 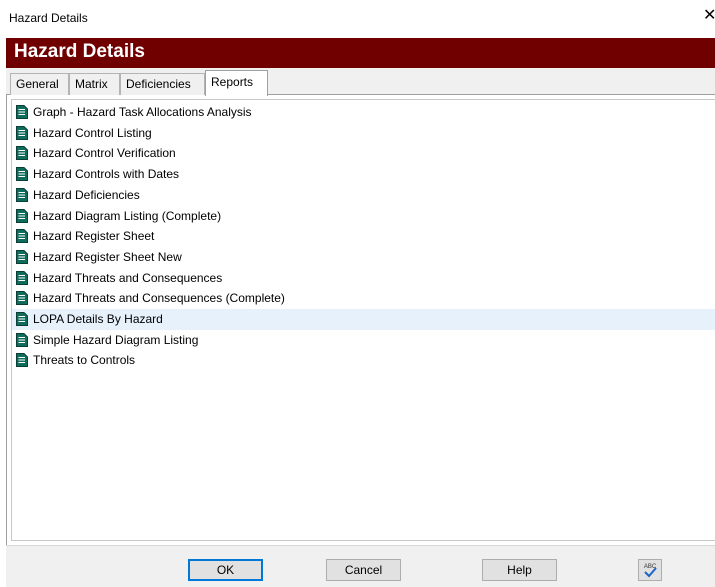 I want to click on report-item: Hazard Deficiencies, so click(x=363, y=195).